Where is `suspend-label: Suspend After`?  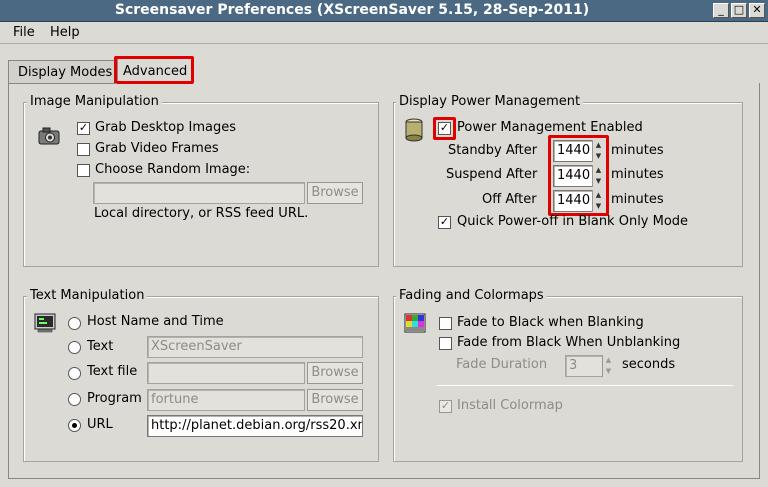 suspend-label: Suspend After is located at coordinates (492, 174).